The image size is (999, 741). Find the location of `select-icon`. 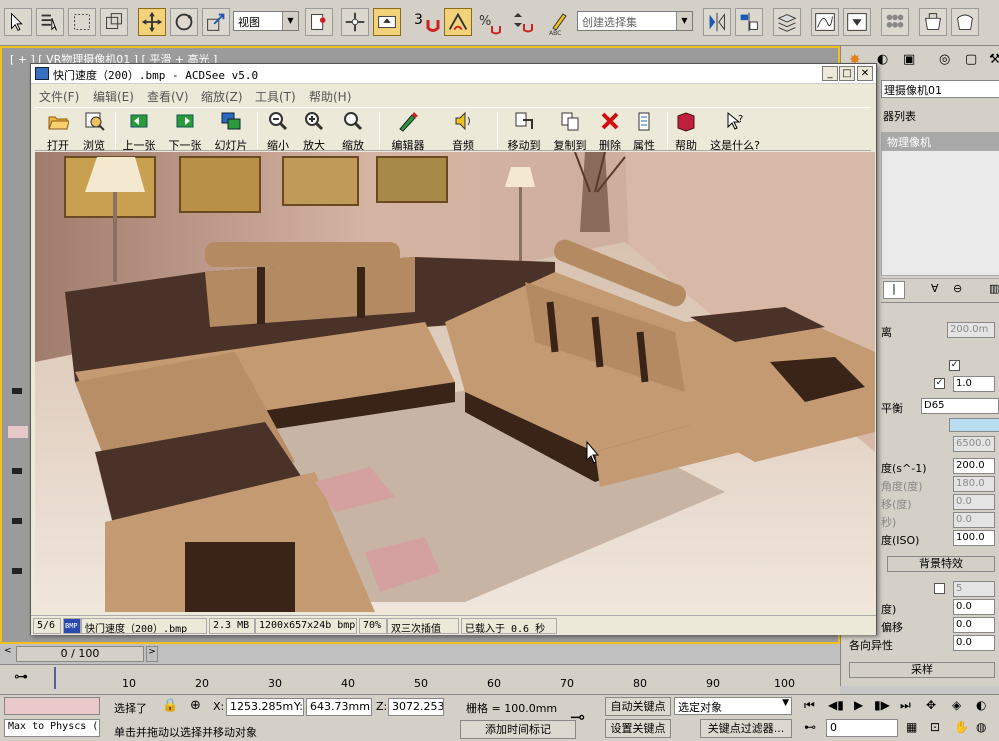

select-icon is located at coordinates (18, 22).